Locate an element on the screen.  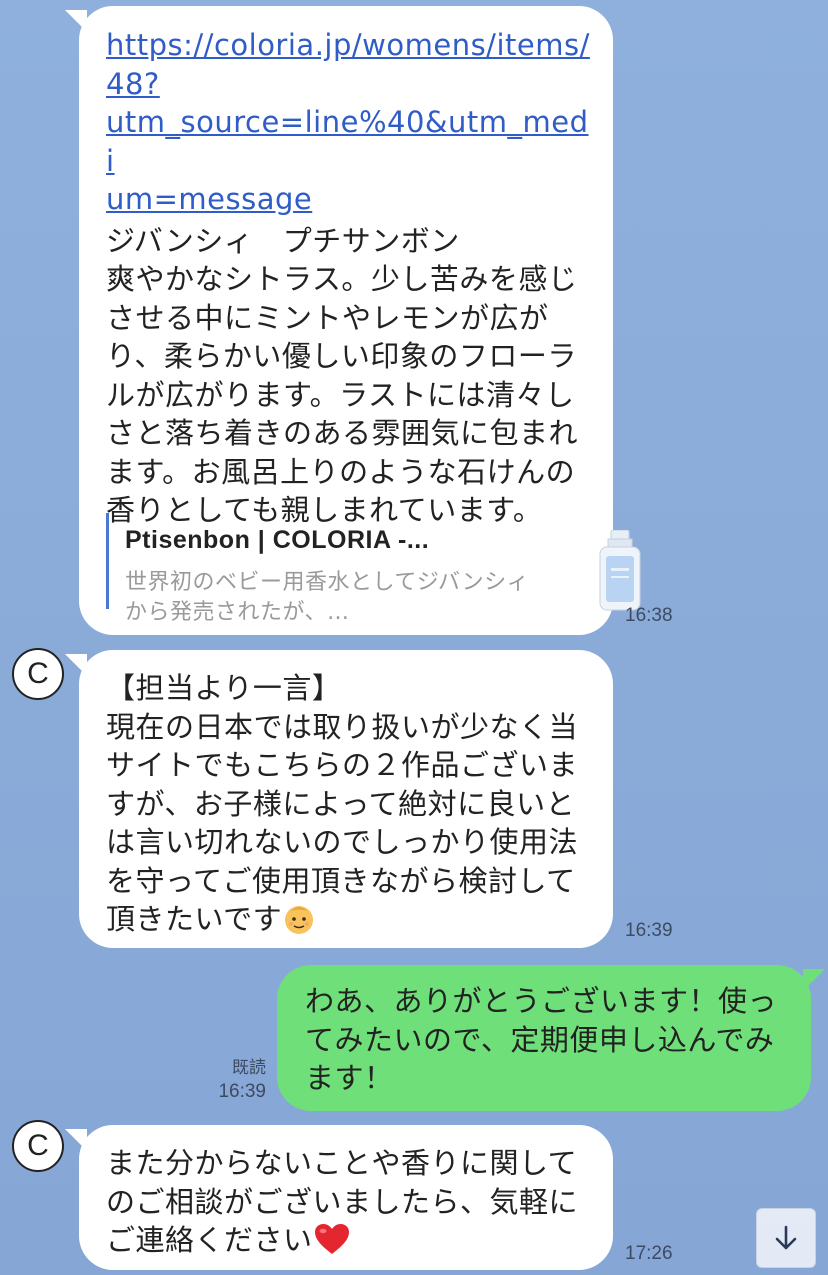
sender-avatar-2: C is located at coordinates (38, 1146).